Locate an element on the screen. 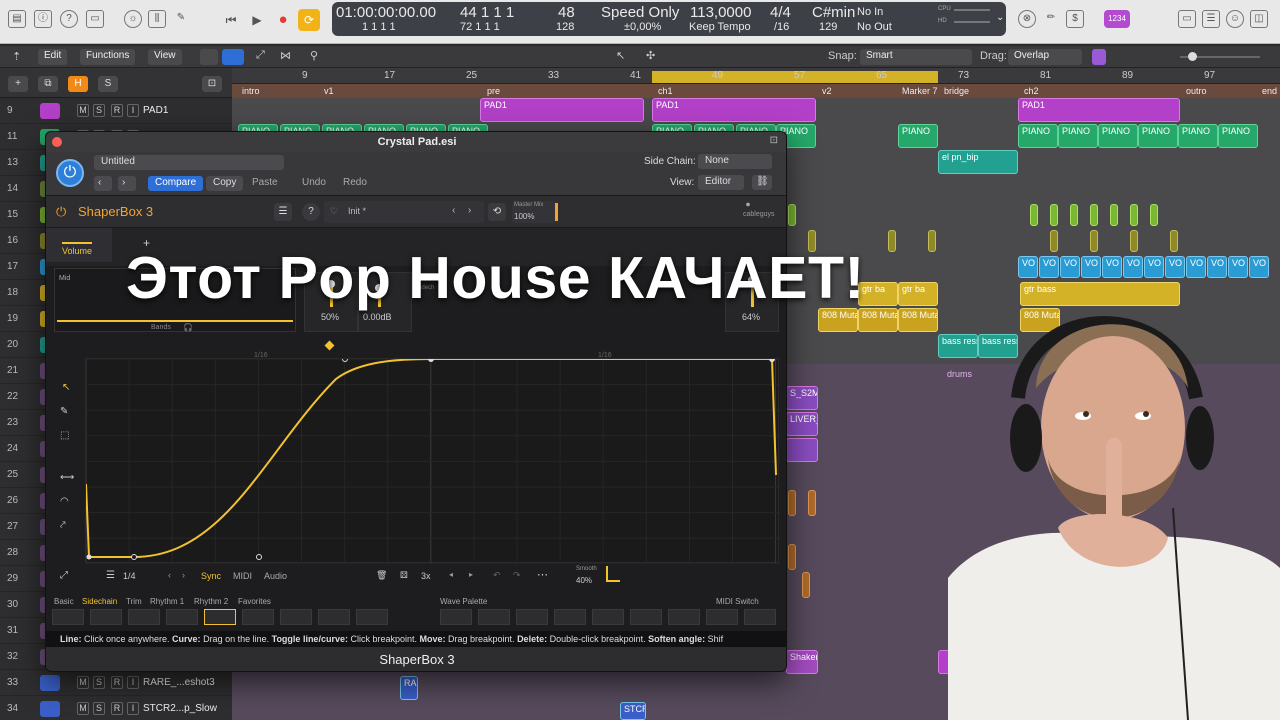 The height and width of the screenshot is (720, 1280). preset-prev-icon: ‹ is located at coordinates (453, 210).